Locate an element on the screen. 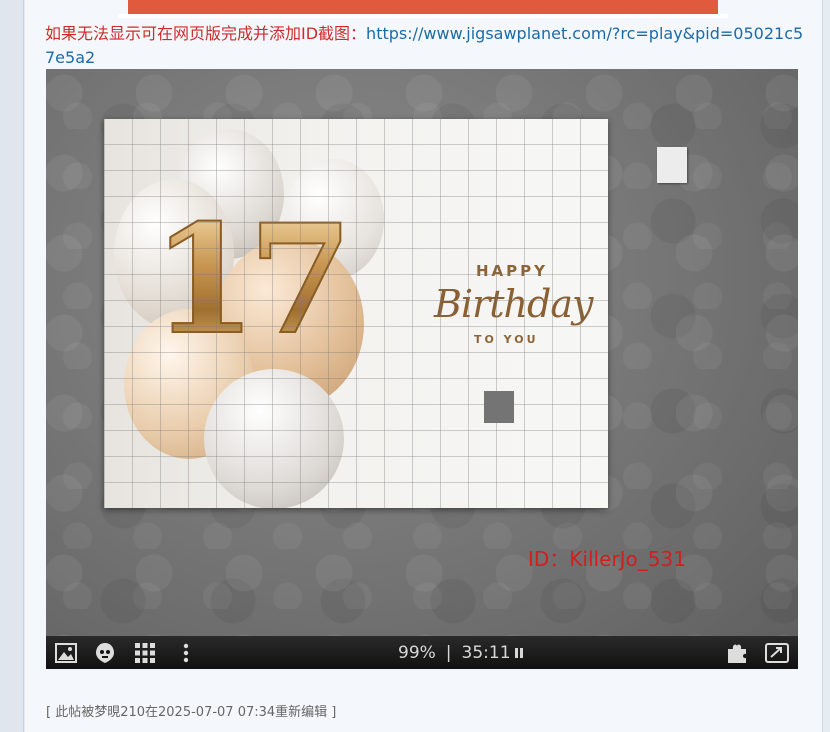 The image size is (830, 732). id-label: ID：KillerJo_531 is located at coordinates (607, 559).